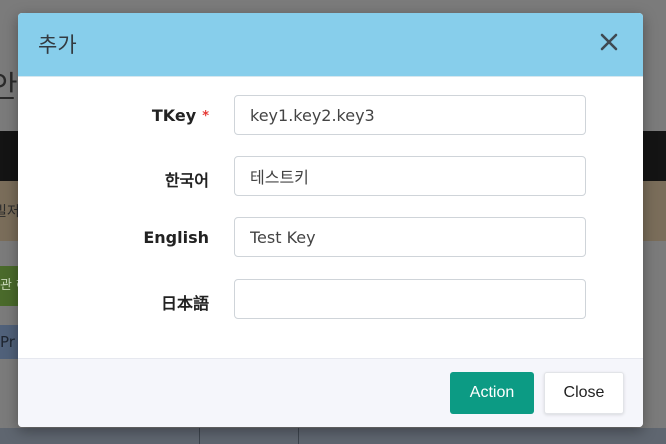 The image size is (666, 444). I want to click on form-row-japanese: 日本語, so click(330, 300).